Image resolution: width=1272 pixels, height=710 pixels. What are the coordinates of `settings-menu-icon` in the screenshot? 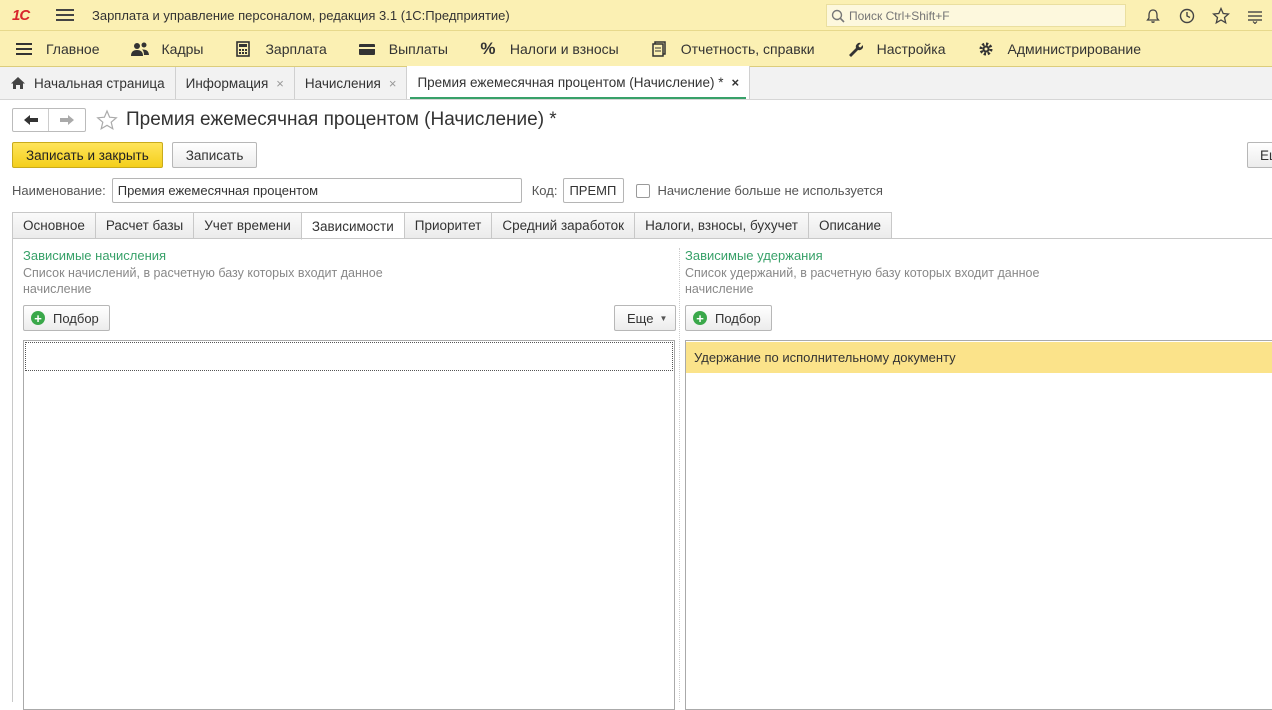 It's located at (1255, 16).